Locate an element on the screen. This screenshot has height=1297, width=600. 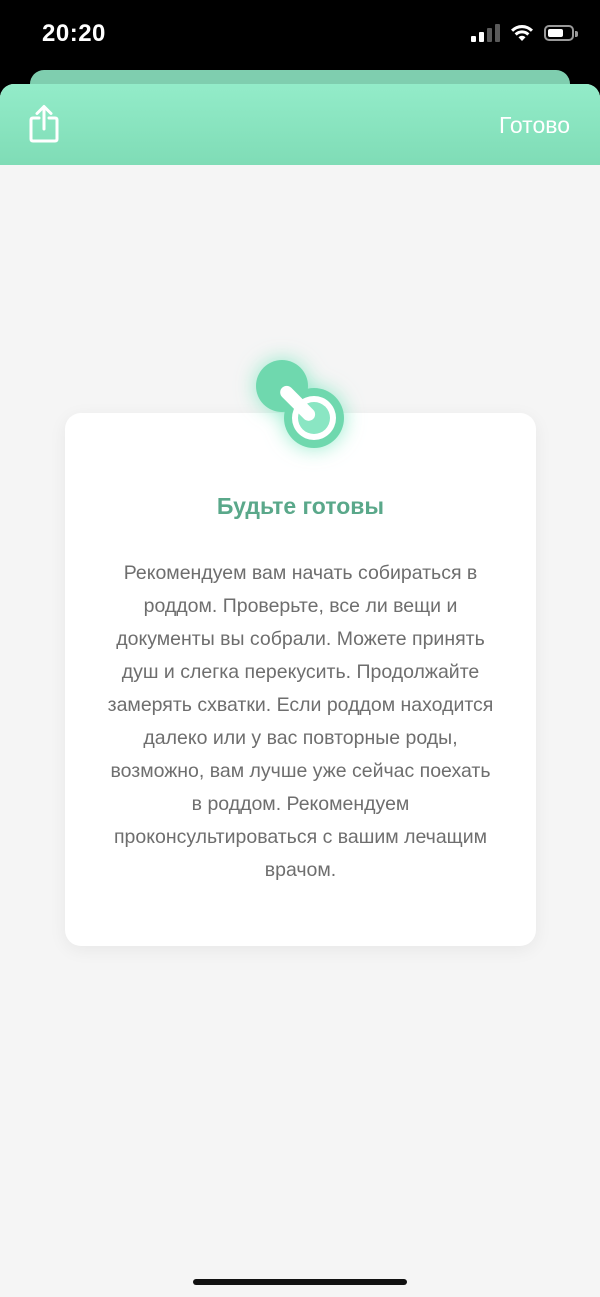
sheet-header: Готово is located at coordinates (300, 124).